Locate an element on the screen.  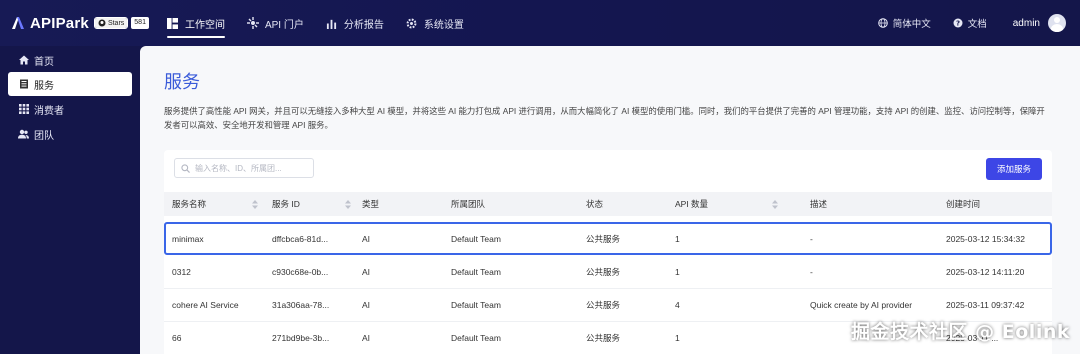
username: admin is located at coordinates (1026, 23).